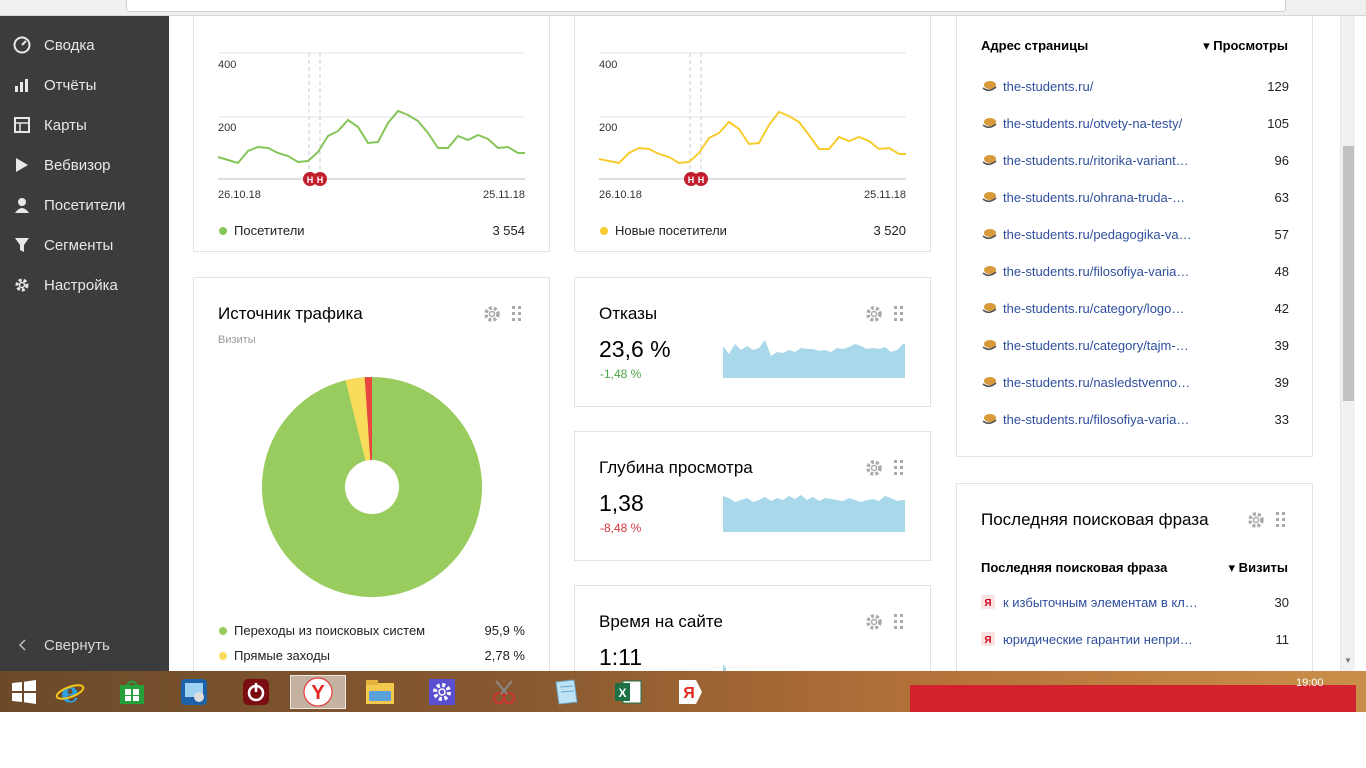 Image resolution: width=1366 pixels, height=768 pixels. I want to click on notepad-icon, so click(566, 692).